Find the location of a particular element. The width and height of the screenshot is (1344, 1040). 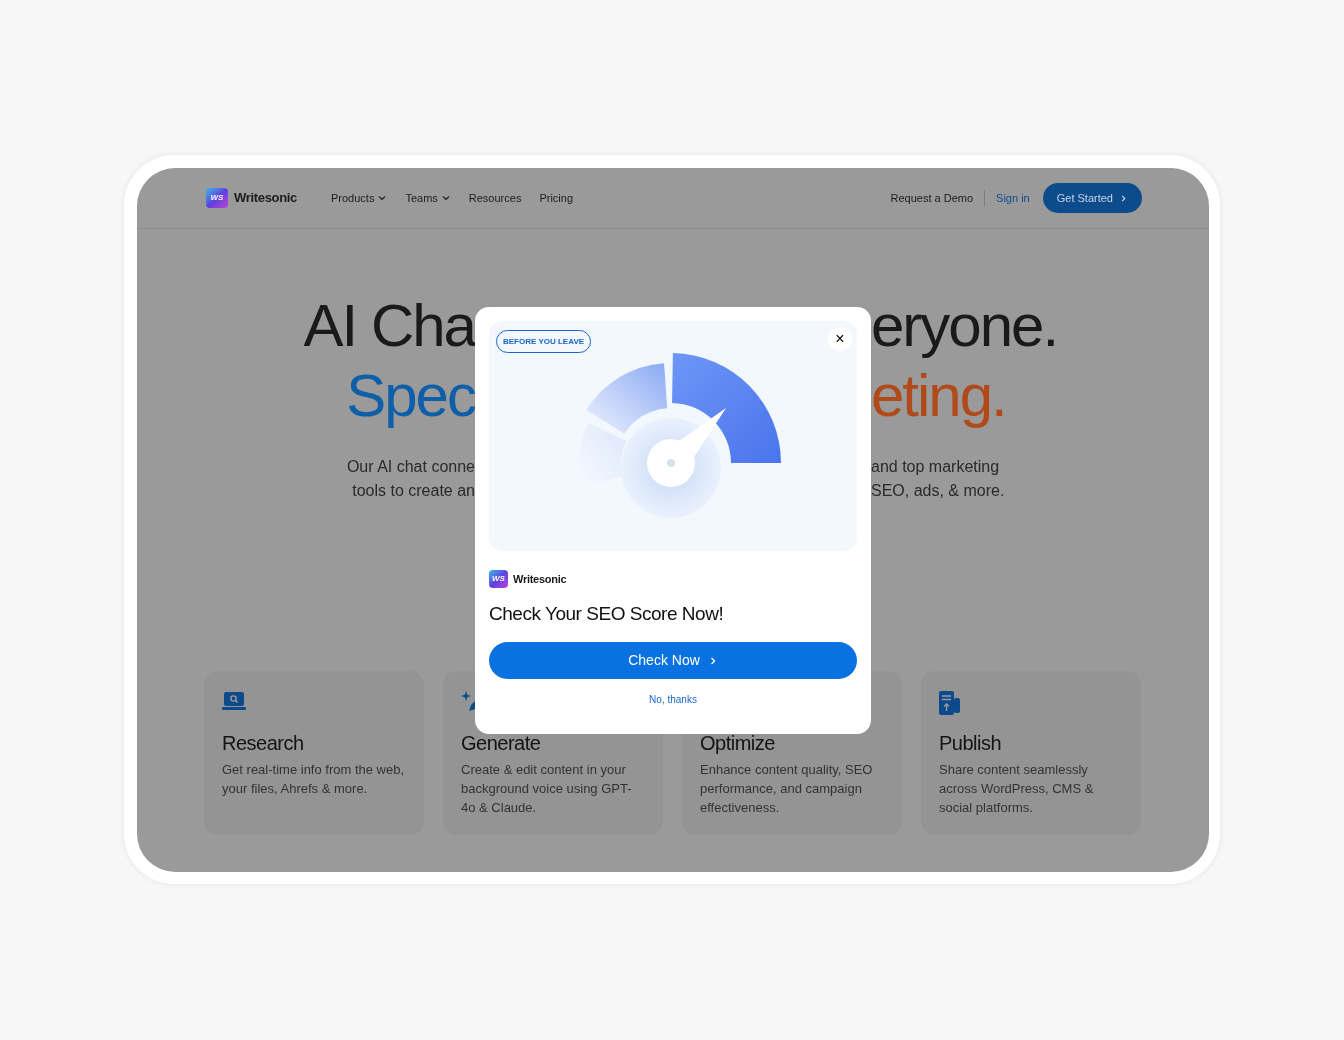

feature-title: Optimize is located at coordinates (738, 743).